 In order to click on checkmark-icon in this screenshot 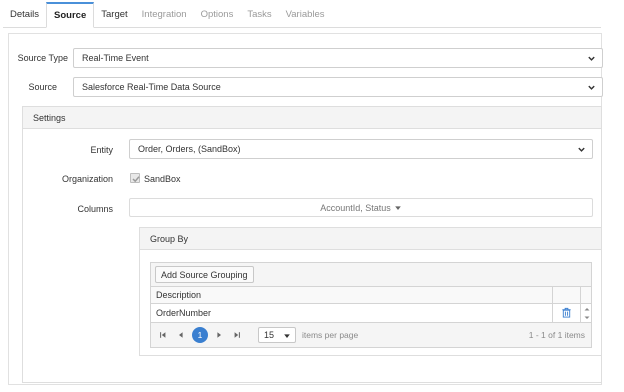, I will do `click(136, 179)`.